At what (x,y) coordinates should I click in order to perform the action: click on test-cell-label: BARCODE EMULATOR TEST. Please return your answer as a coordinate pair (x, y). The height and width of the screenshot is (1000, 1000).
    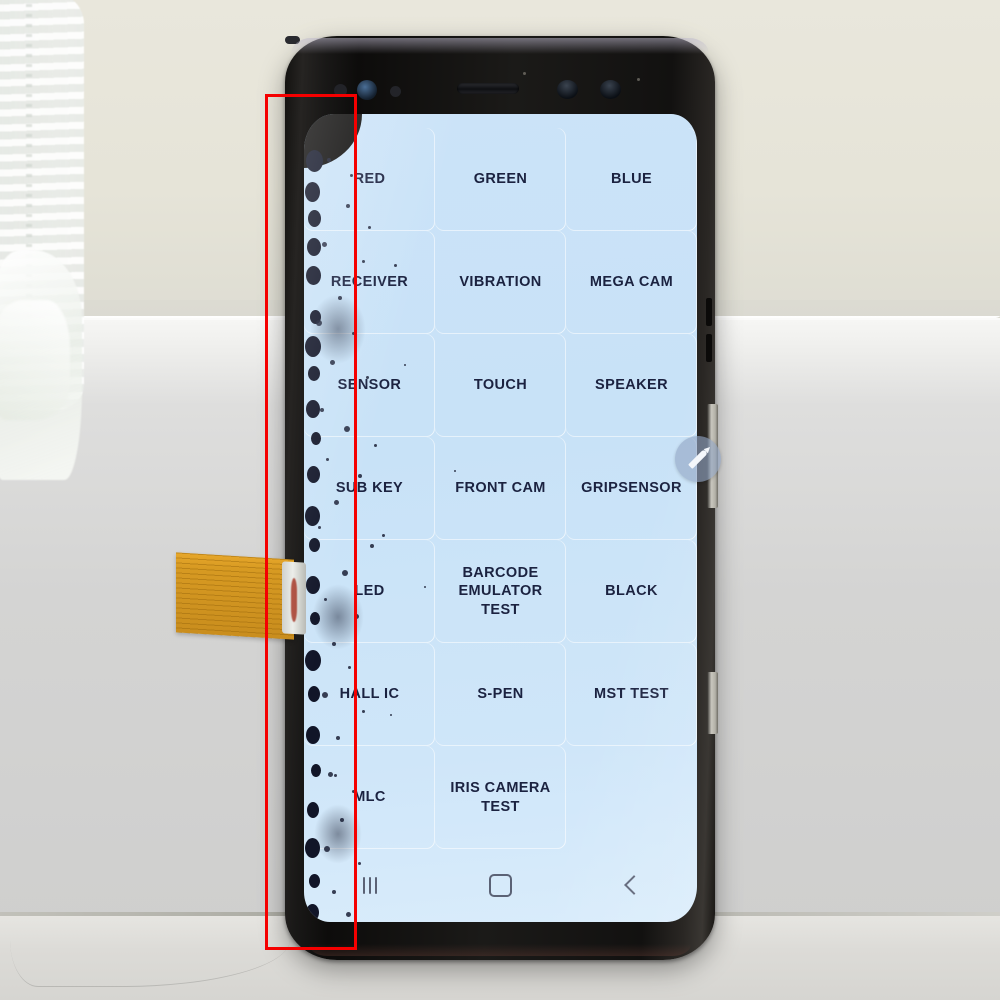
    Looking at the image, I should click on (500, 591).